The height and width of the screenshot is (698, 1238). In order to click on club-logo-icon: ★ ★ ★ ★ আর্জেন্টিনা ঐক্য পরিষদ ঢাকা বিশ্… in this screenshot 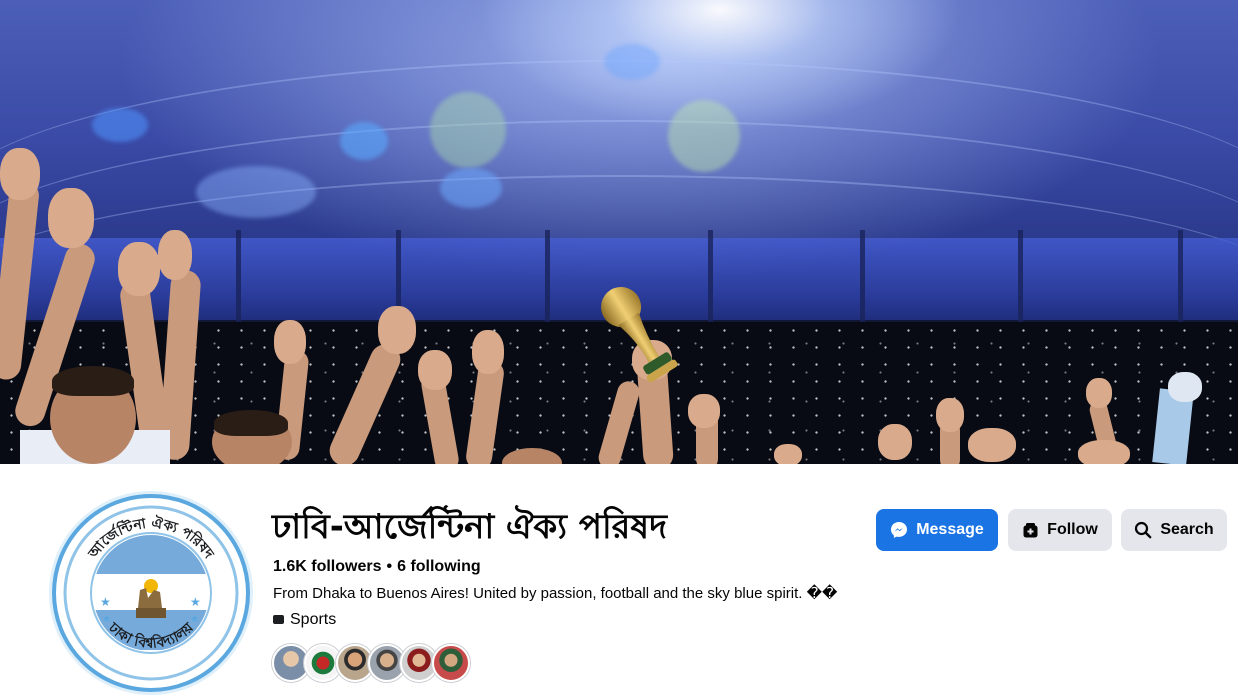, I will do `click(151, 593)`.